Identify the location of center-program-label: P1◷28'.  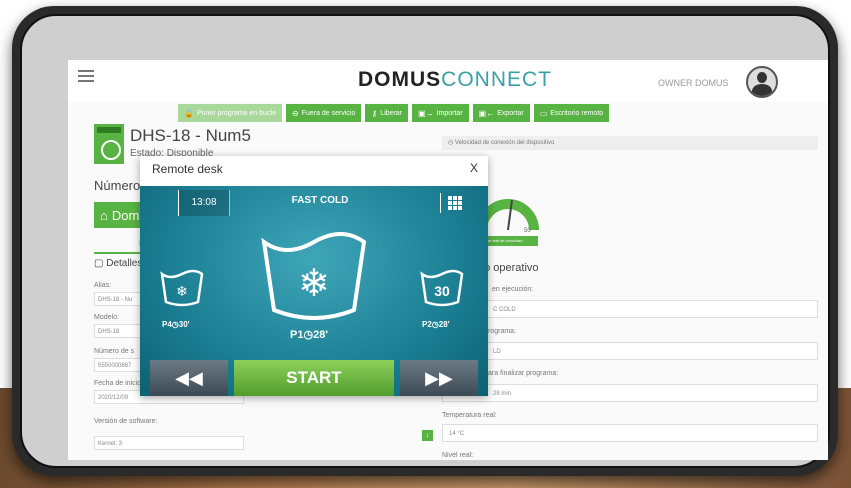
(309, 334).